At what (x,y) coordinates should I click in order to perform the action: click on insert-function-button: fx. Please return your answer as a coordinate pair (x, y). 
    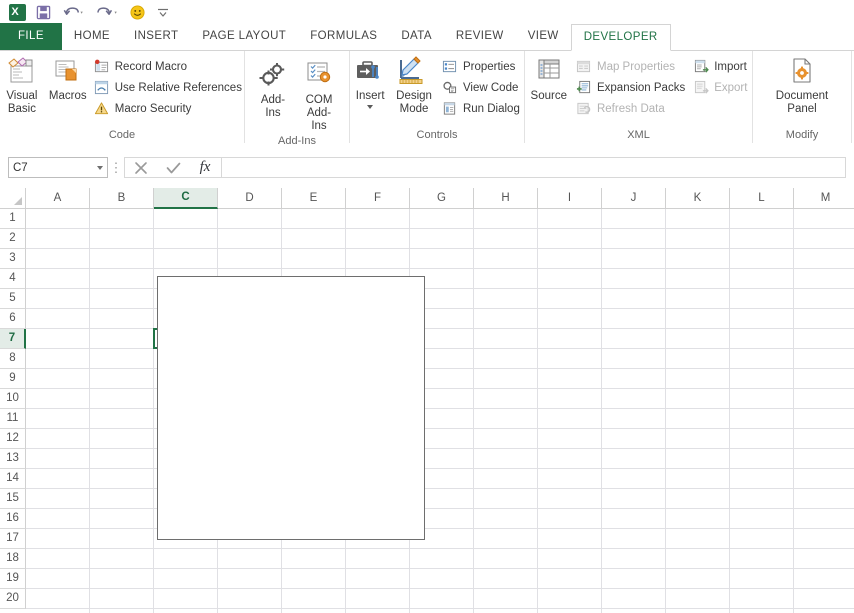
    Looking at the image, I should click on (205, 167).